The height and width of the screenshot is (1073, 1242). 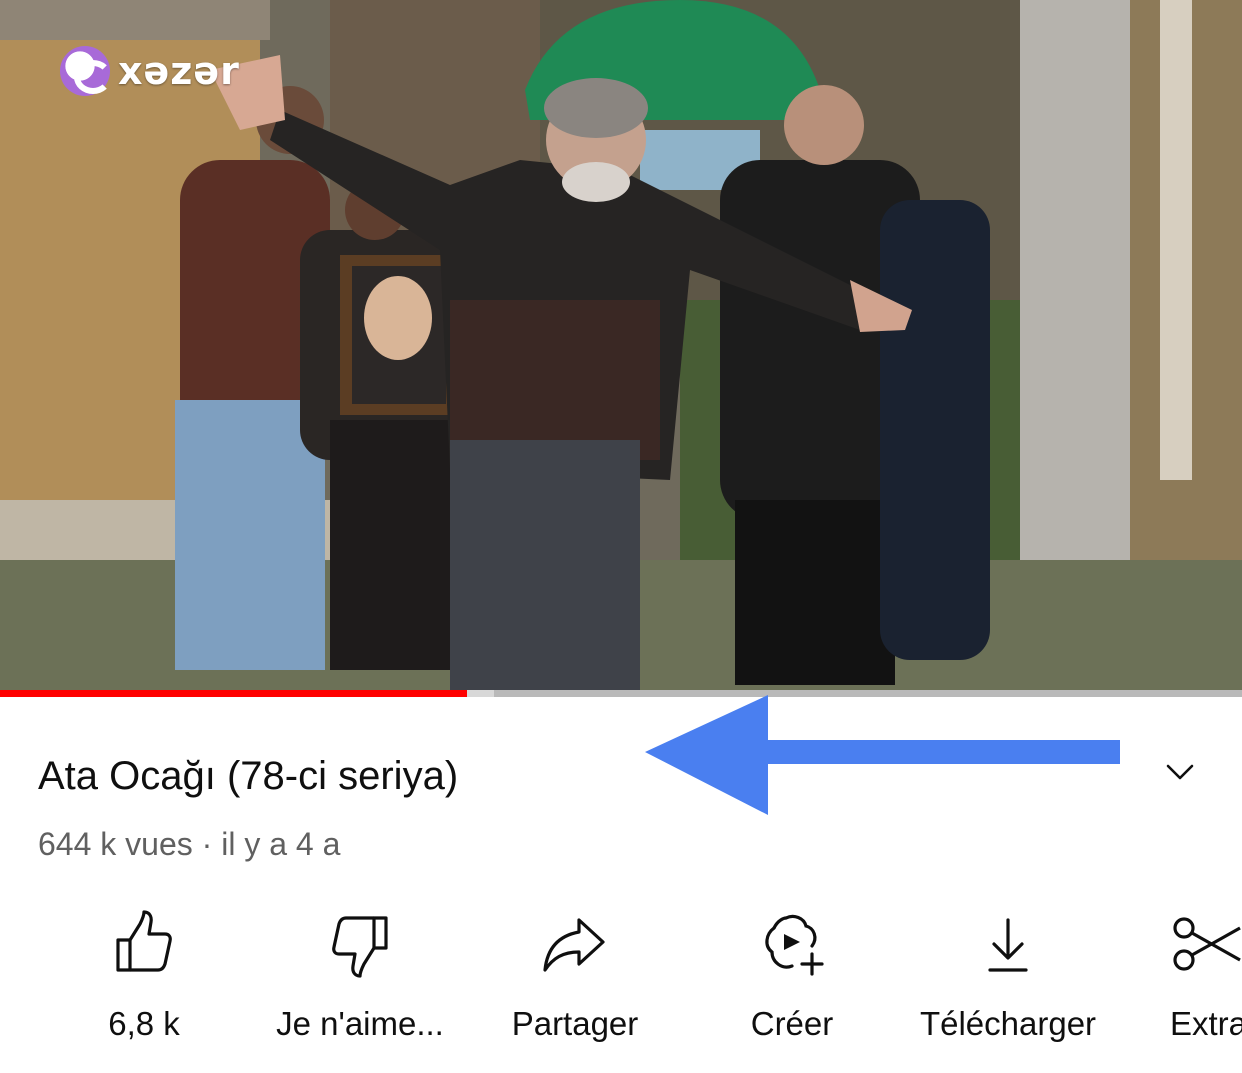 What do you see at coordinates (882, 755) in the screenshot?
I see `annotation-arrow` at bounding box center [882, 755].